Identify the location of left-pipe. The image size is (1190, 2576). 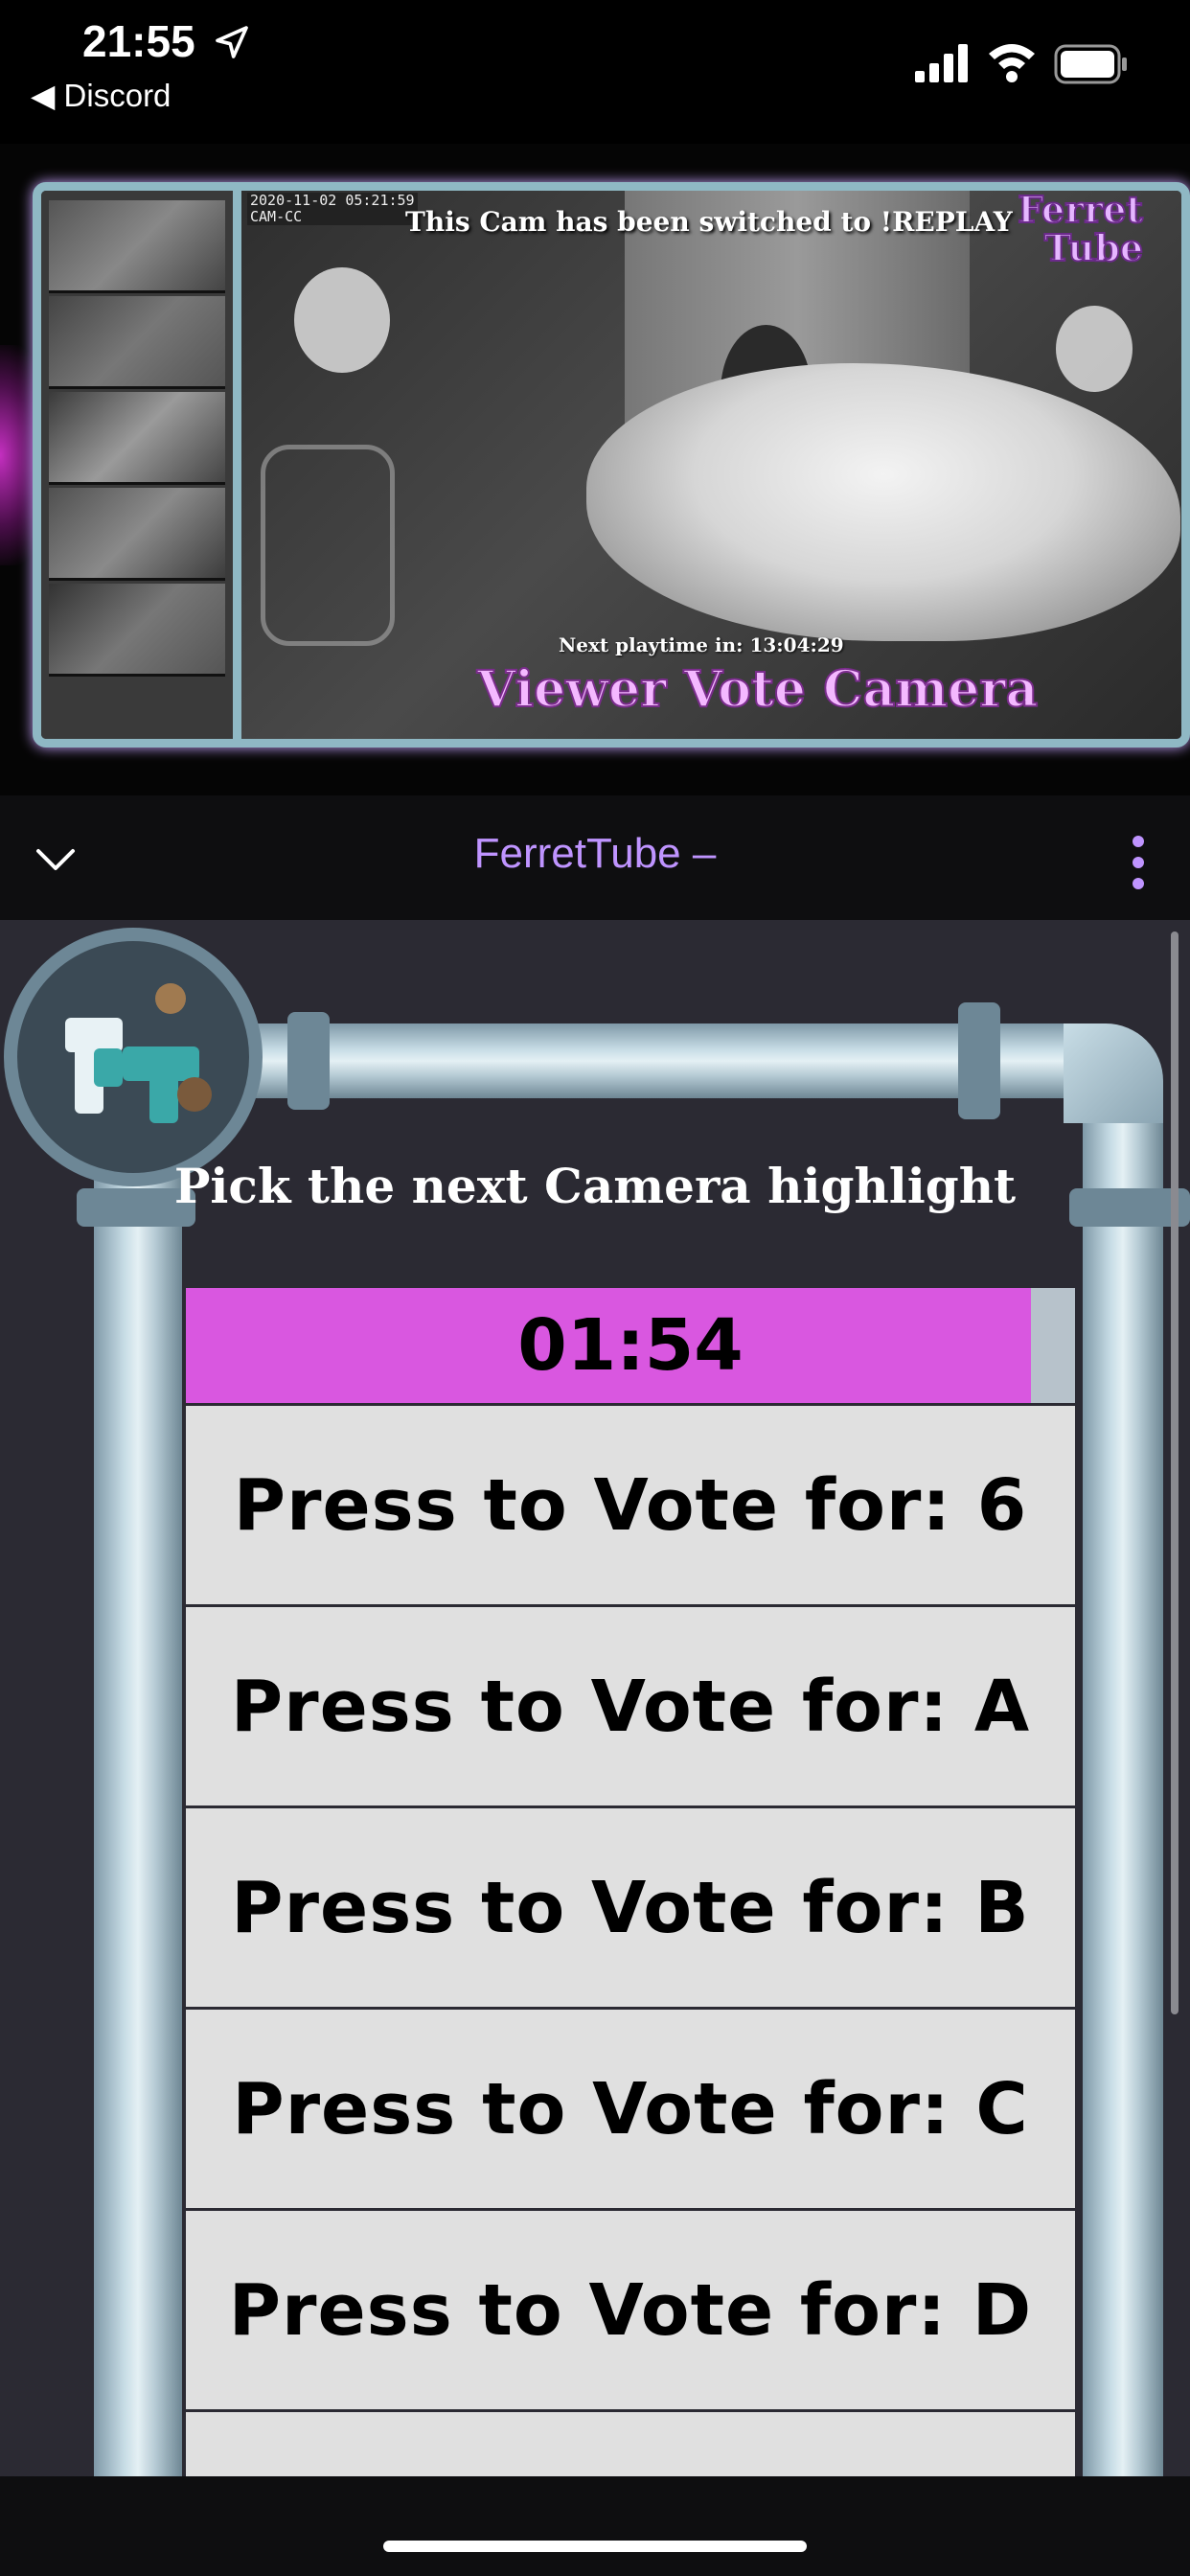
(138, 1813).